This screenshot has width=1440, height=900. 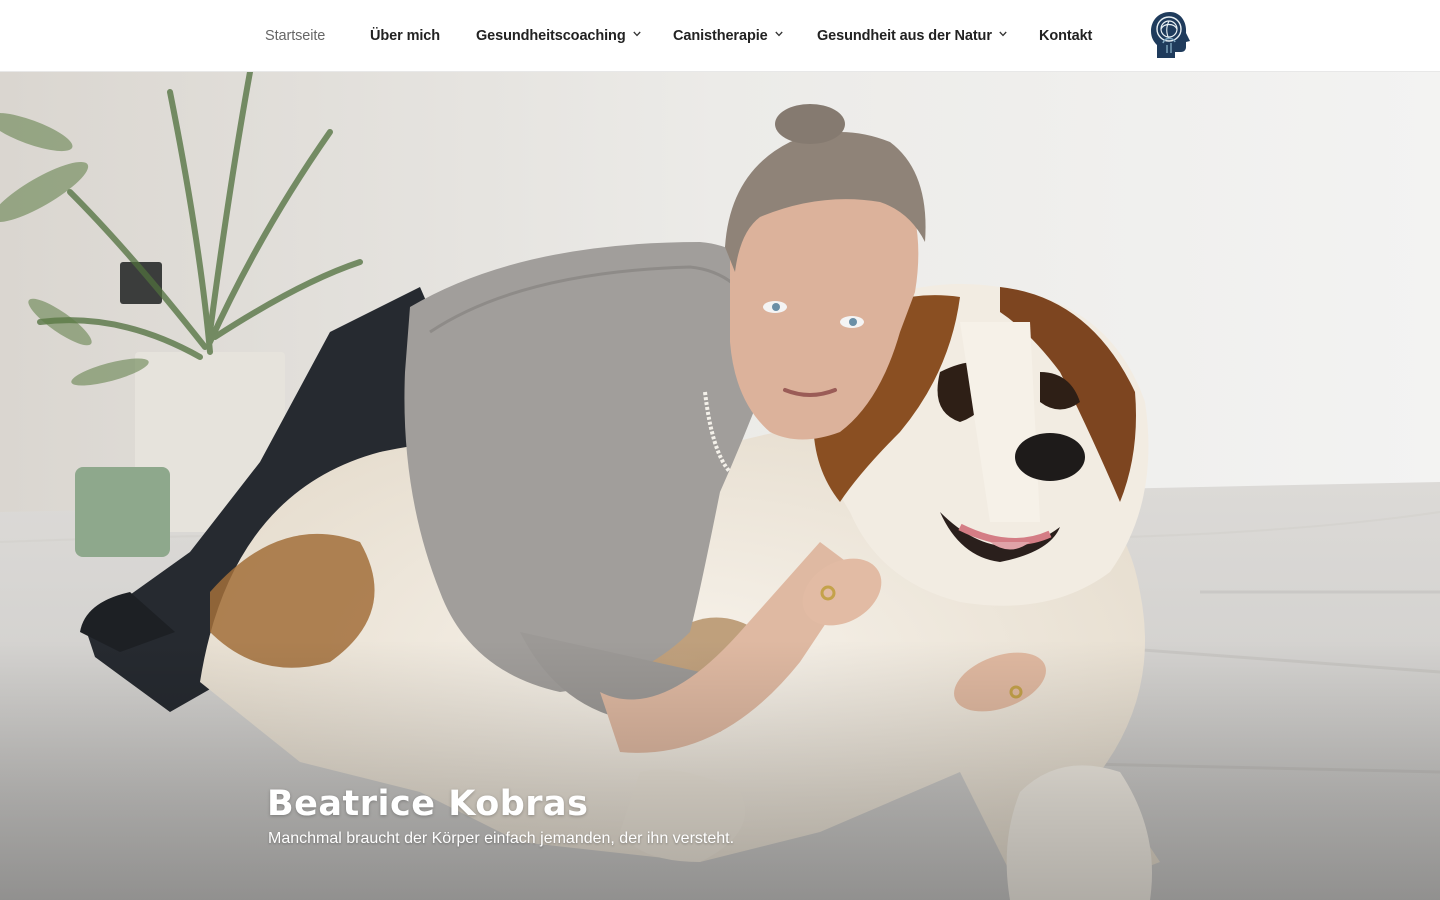 I want to click on nav-item-label: Canistherapie, so click(x=720, y=36).